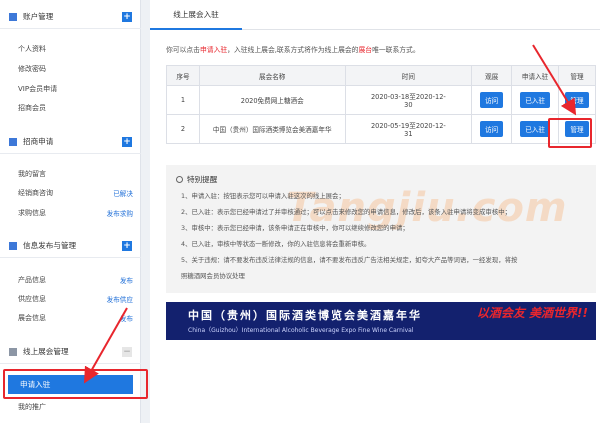  I want to click on intro-text: 你可以点击申请入驻，入驻线上展会,联系方式将作为线上展会的展台唯一联系方式。, so click(293, 50).